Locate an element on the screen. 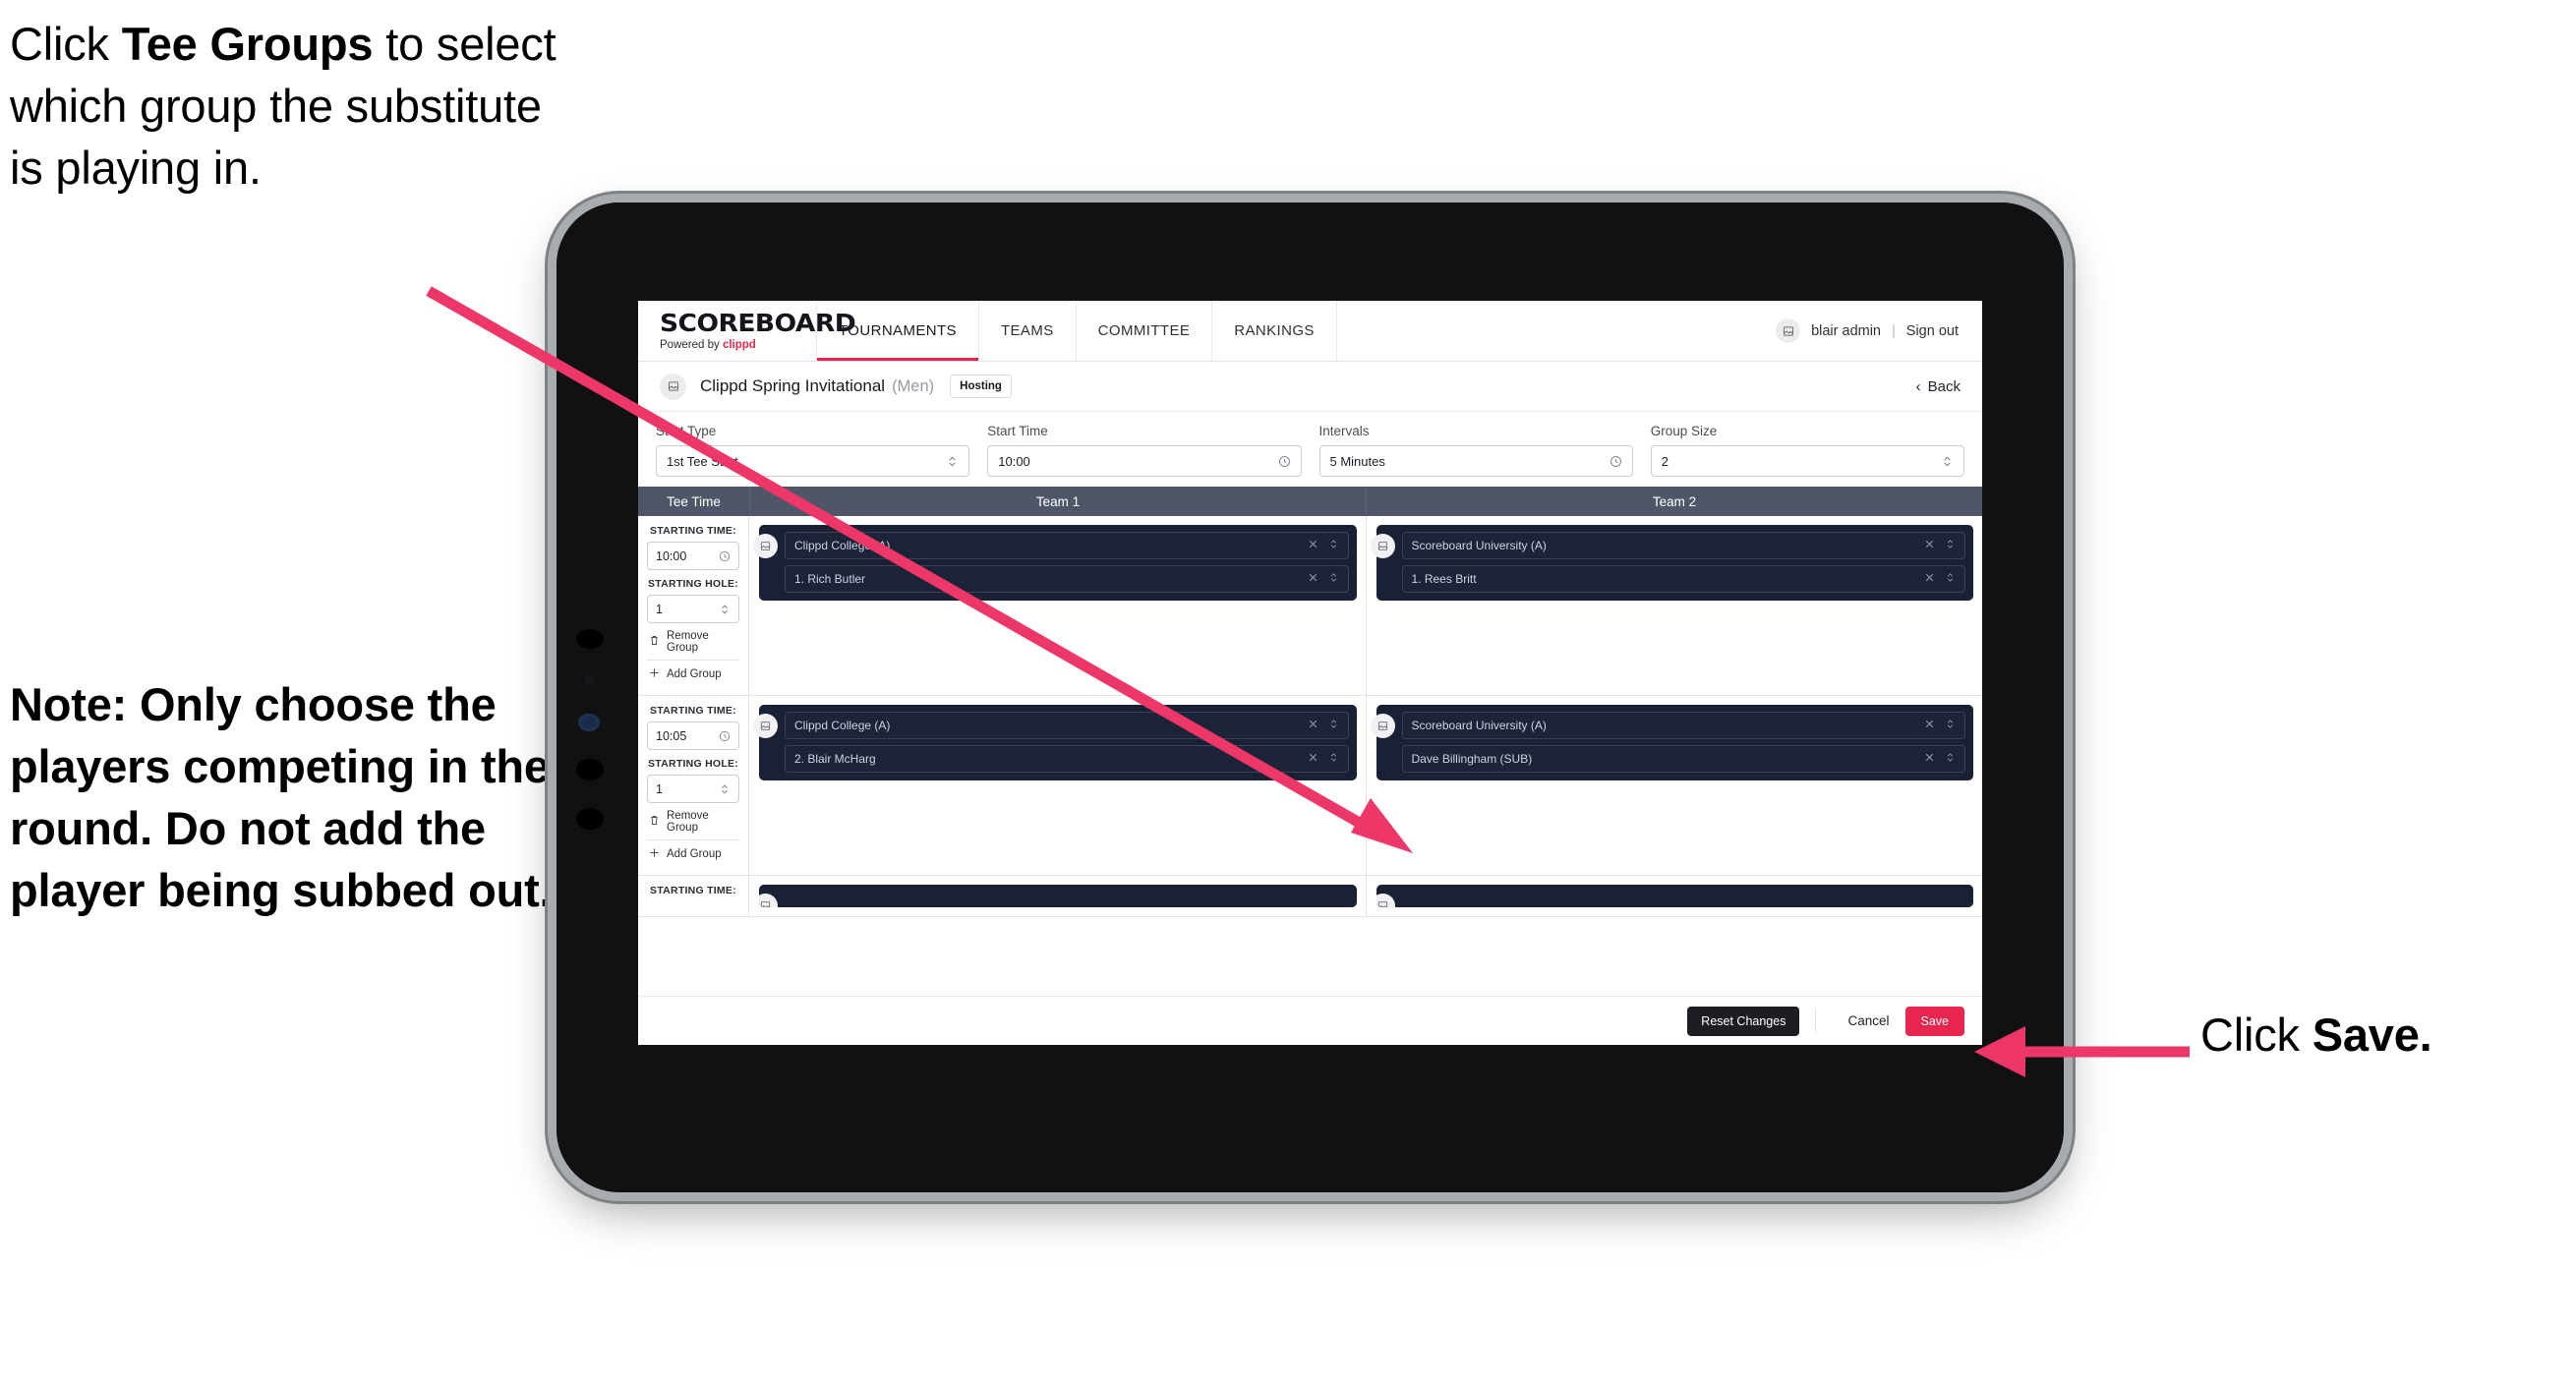  field-start-type: Start Type 1st Tee Start is located at coordinates (813, 450).